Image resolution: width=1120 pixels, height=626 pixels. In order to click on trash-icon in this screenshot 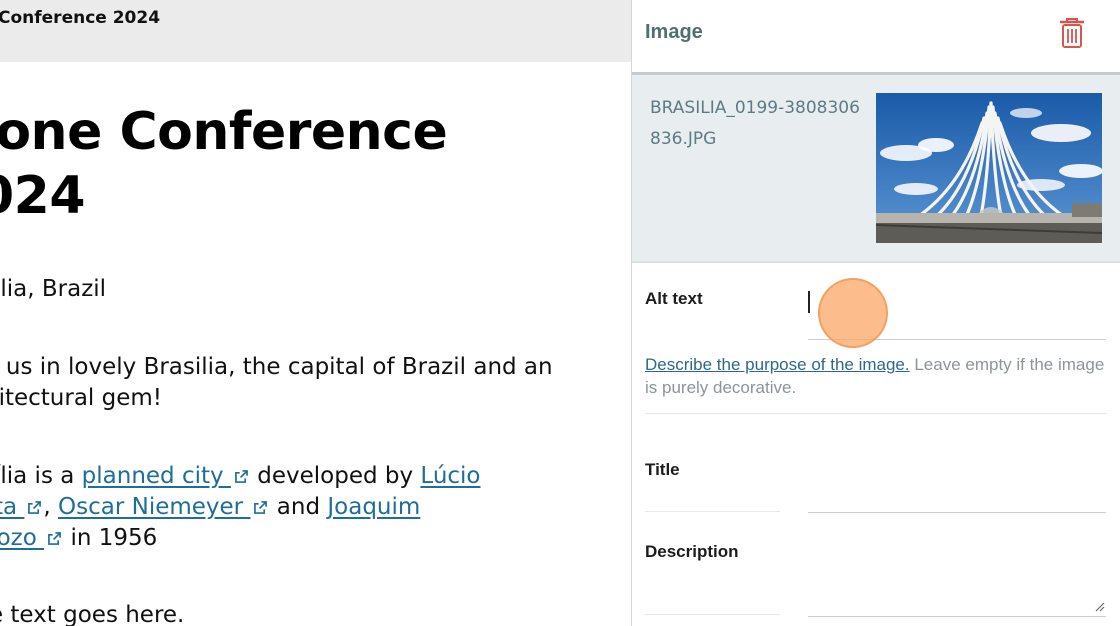, I will do `click(1072, 33)`.